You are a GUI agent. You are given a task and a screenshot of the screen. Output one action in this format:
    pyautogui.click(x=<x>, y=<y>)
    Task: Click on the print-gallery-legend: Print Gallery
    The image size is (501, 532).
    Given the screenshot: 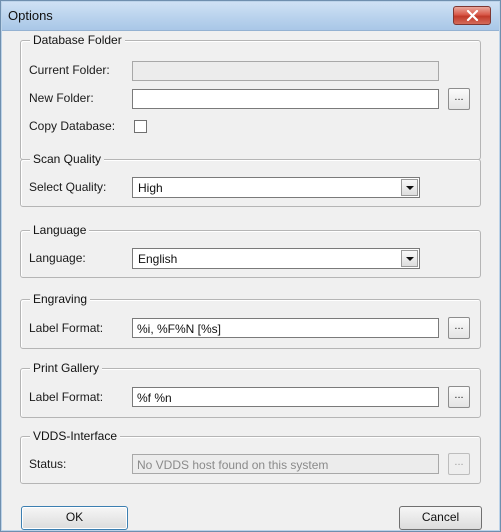 What is the action you would take?
    pyautogui.click(x=66, y=368)
    